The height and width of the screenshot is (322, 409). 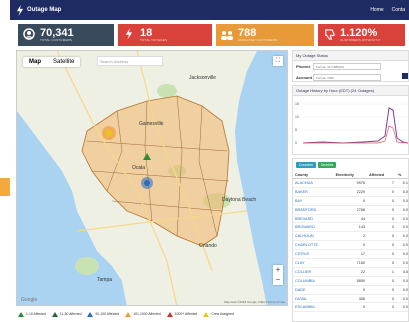 I want to click on county-link: ESCAMBIA, so click(x=313, y=307).